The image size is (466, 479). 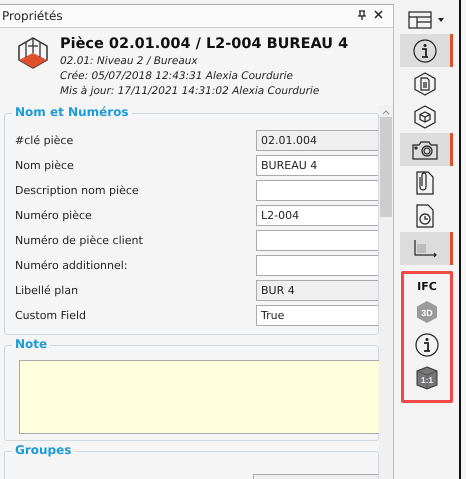 What do you see at coordinates (44, 140) in the screenshot?
I see `field-label: #clé pièce` at bounding box center [44, 140].